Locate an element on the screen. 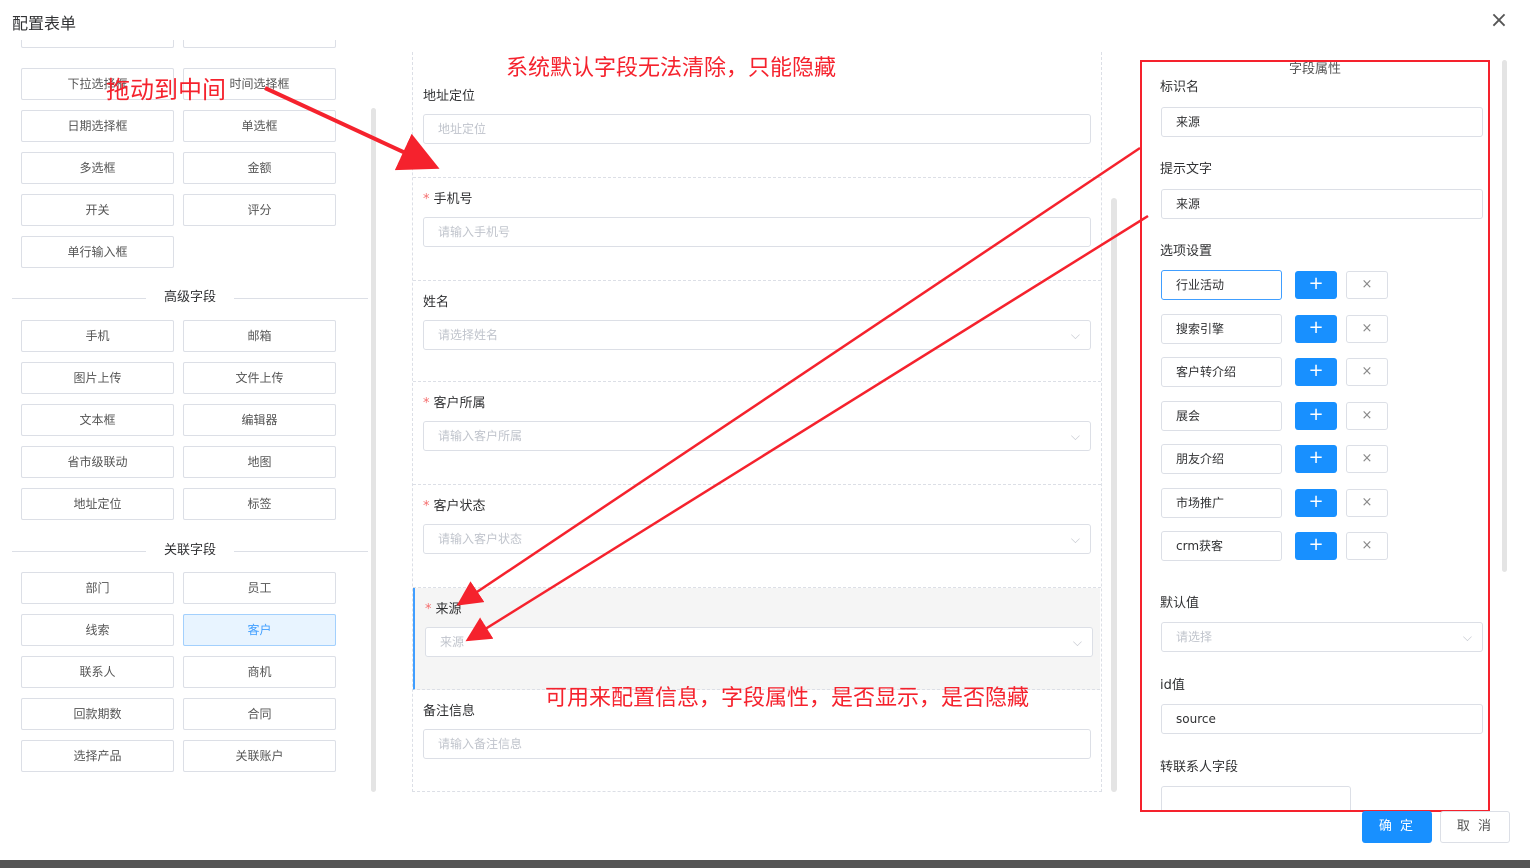 This screenshot has width=1530, height=868. annotation-config-info: 可用来配置信息，字段属性，是否显示，是否隐藏 is located at coordinates (787, 698).